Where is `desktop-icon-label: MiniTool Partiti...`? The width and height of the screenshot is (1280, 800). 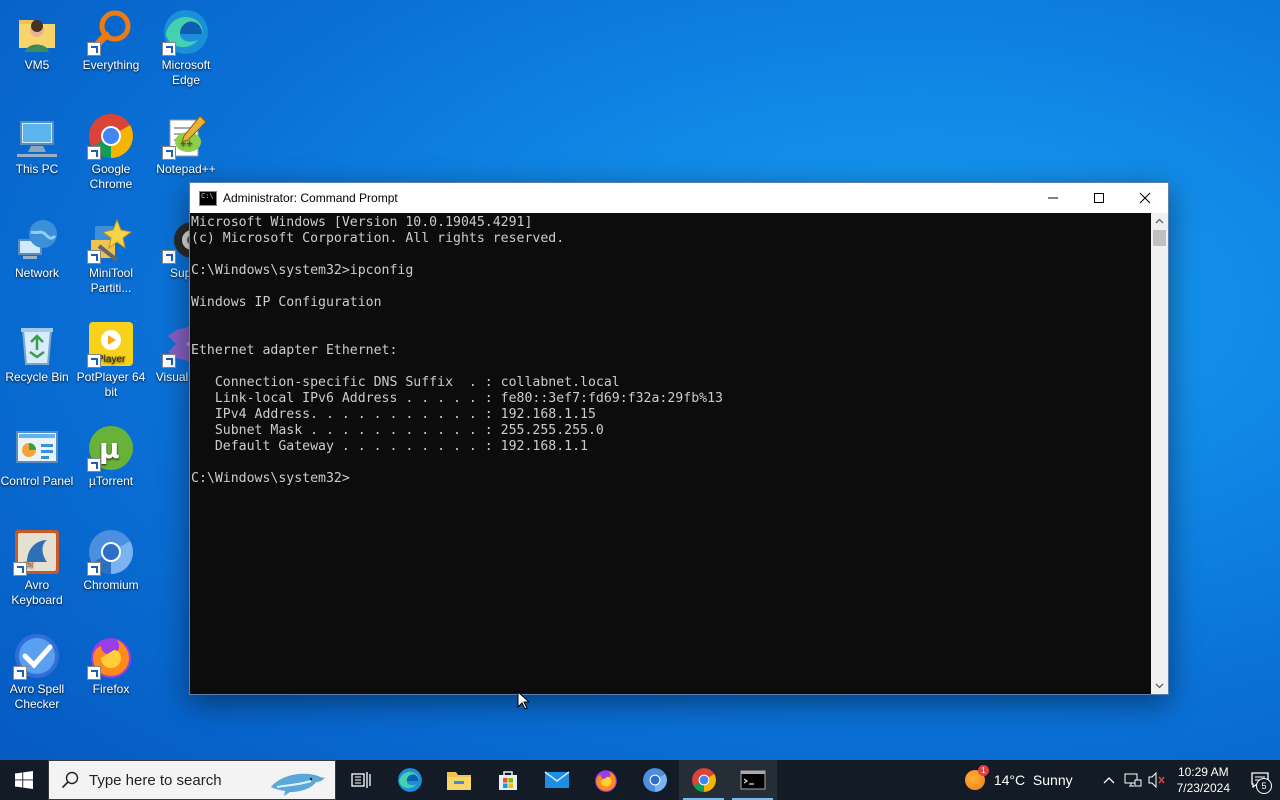
desktop-icon-label: MiniTool Partiti... is located at coordinates (110, 280).